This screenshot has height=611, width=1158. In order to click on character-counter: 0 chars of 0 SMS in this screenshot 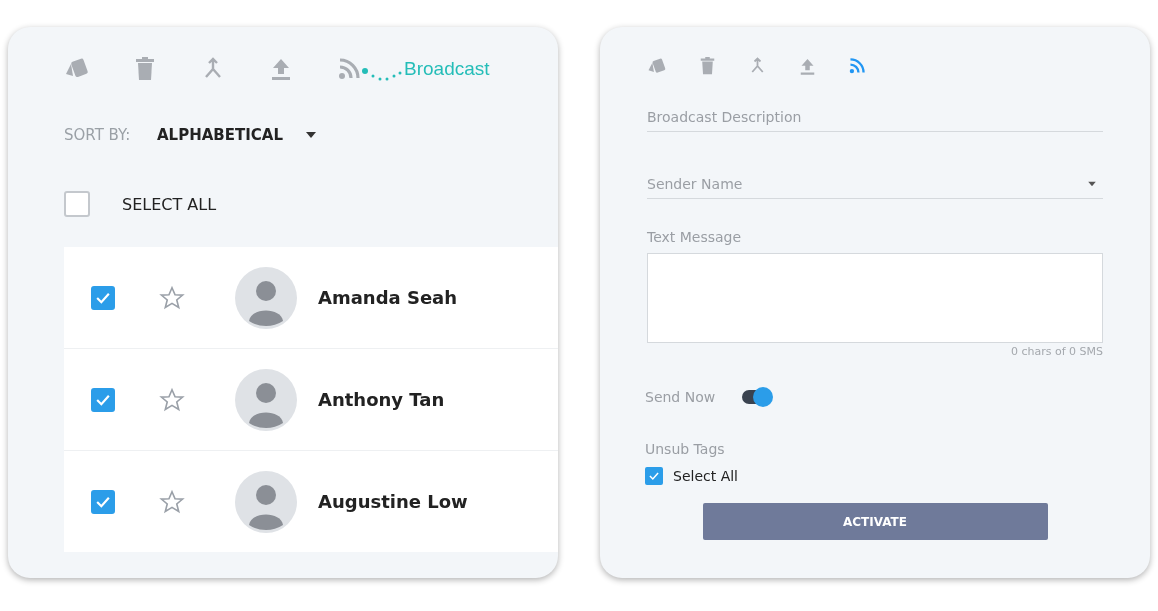, I will do `click(1056, 351)`.